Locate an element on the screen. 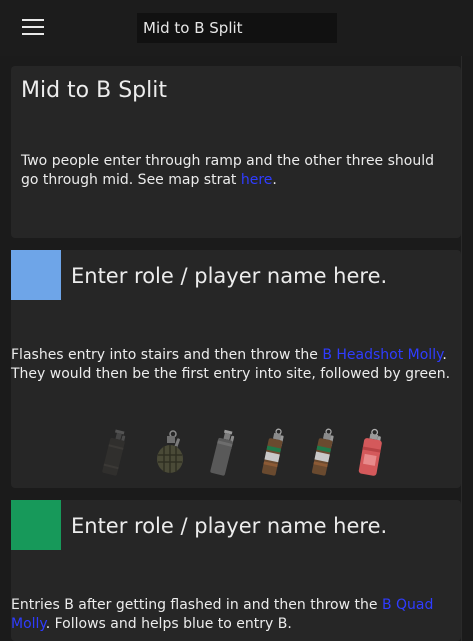 Image resolution: width=473 pixels, height=641 pixels. plan-description-end: . is located at coordinates (274, 180).